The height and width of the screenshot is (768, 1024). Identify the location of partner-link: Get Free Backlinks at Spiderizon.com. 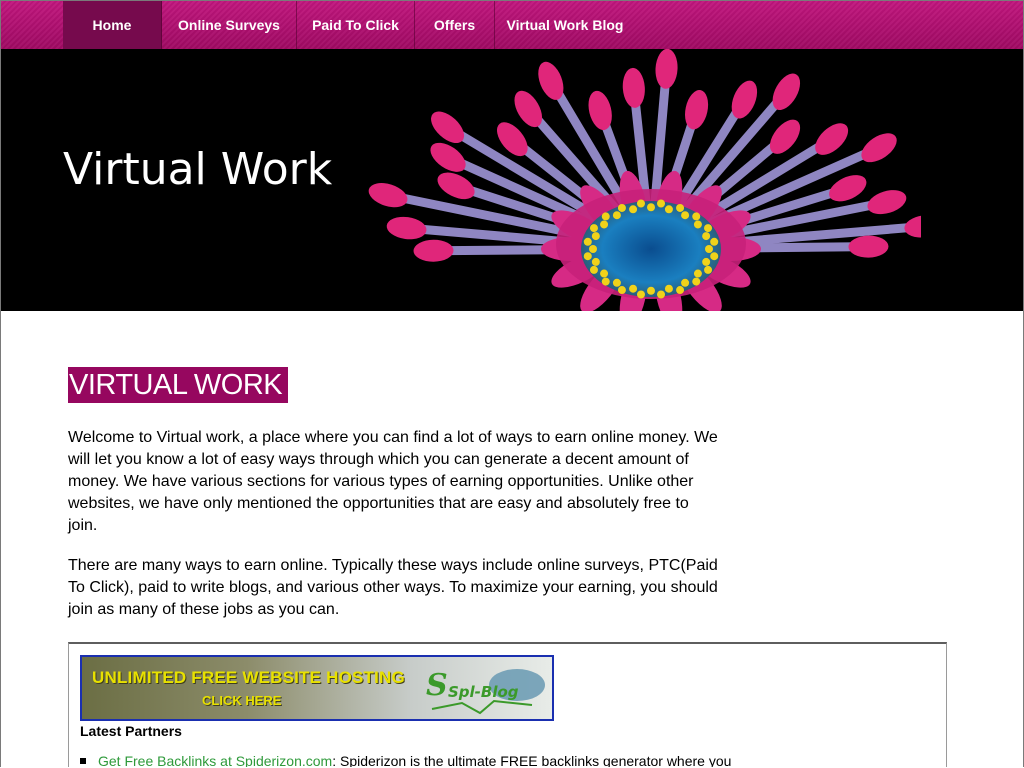
(215, 760).